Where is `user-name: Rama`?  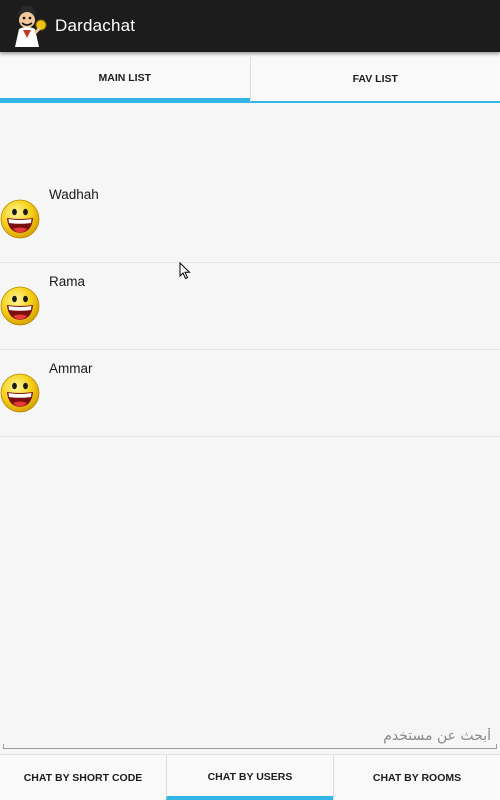
user-name: Rama is located at coordinates (67, 281).